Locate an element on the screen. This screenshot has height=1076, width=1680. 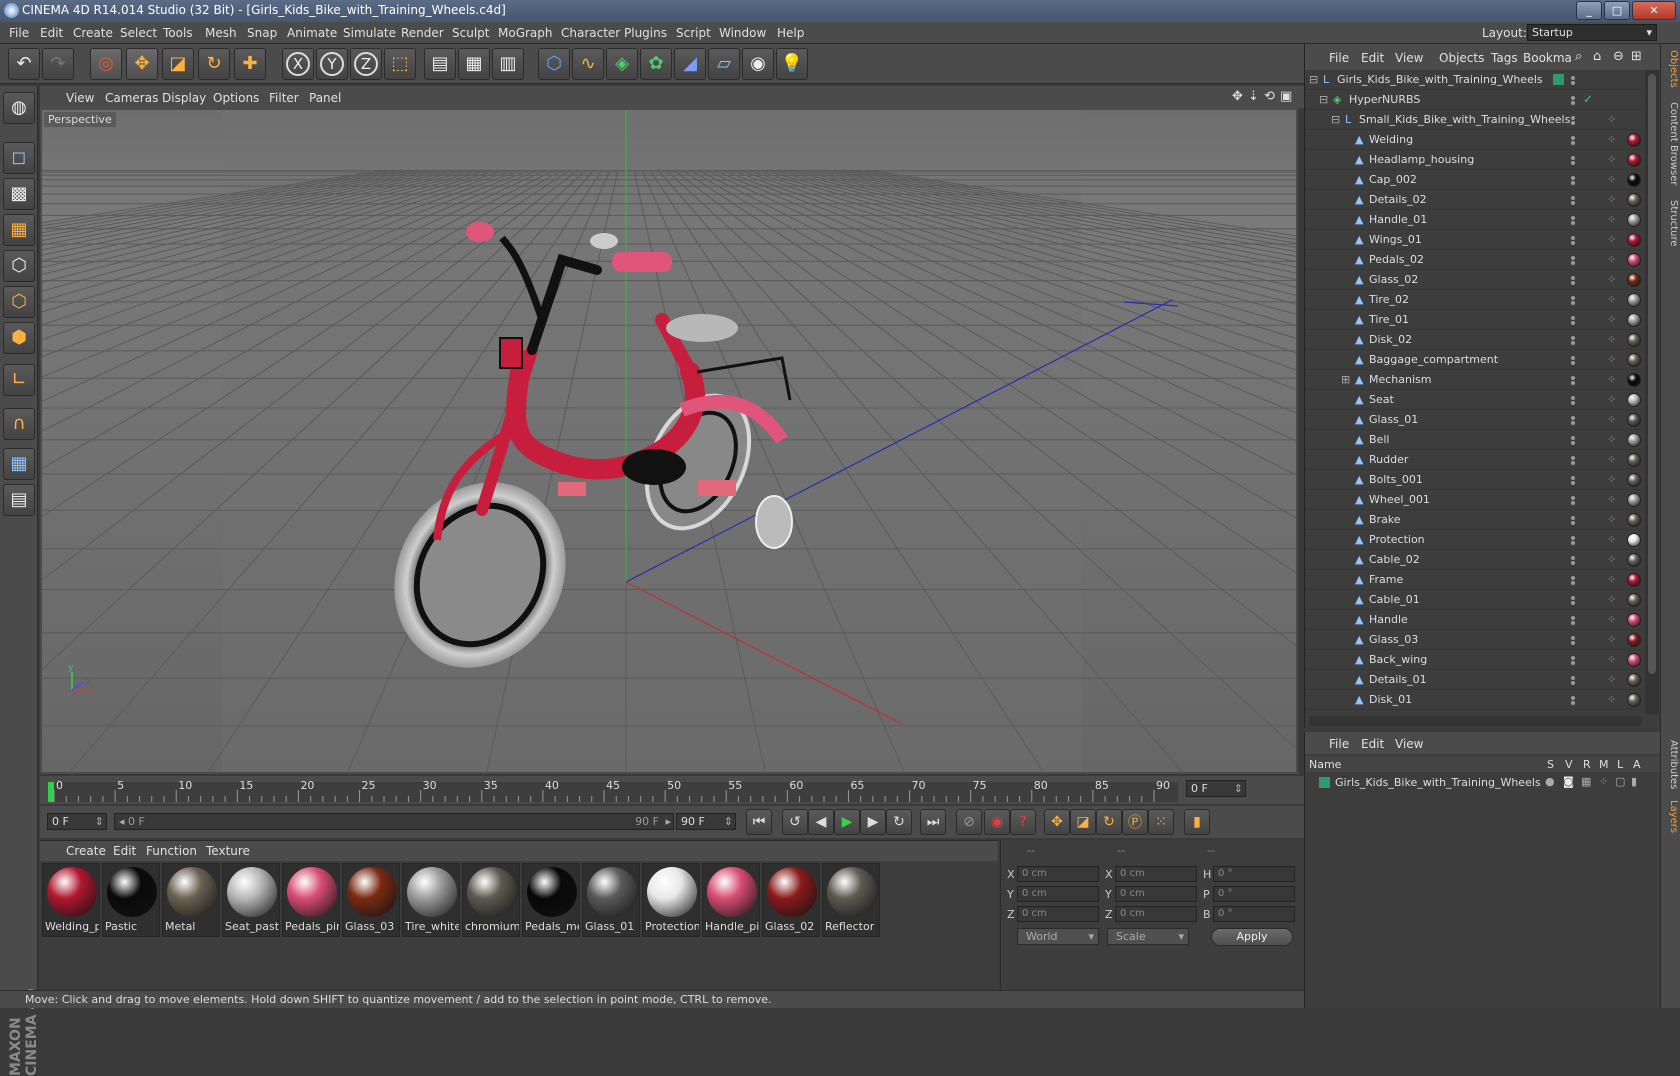
expand-icon: ⊞ is located at coordinates (1345, 379).